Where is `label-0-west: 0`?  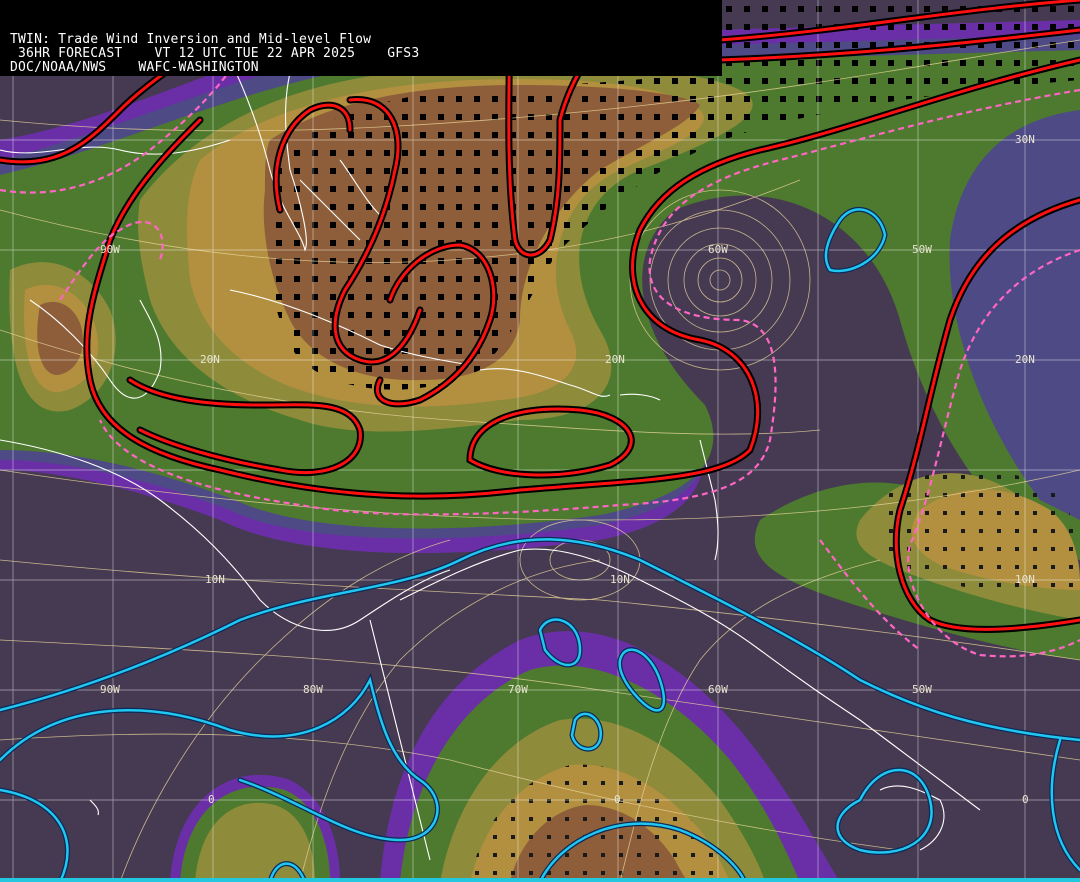
label-0-west: 0 is located at coordinates (211, 799).